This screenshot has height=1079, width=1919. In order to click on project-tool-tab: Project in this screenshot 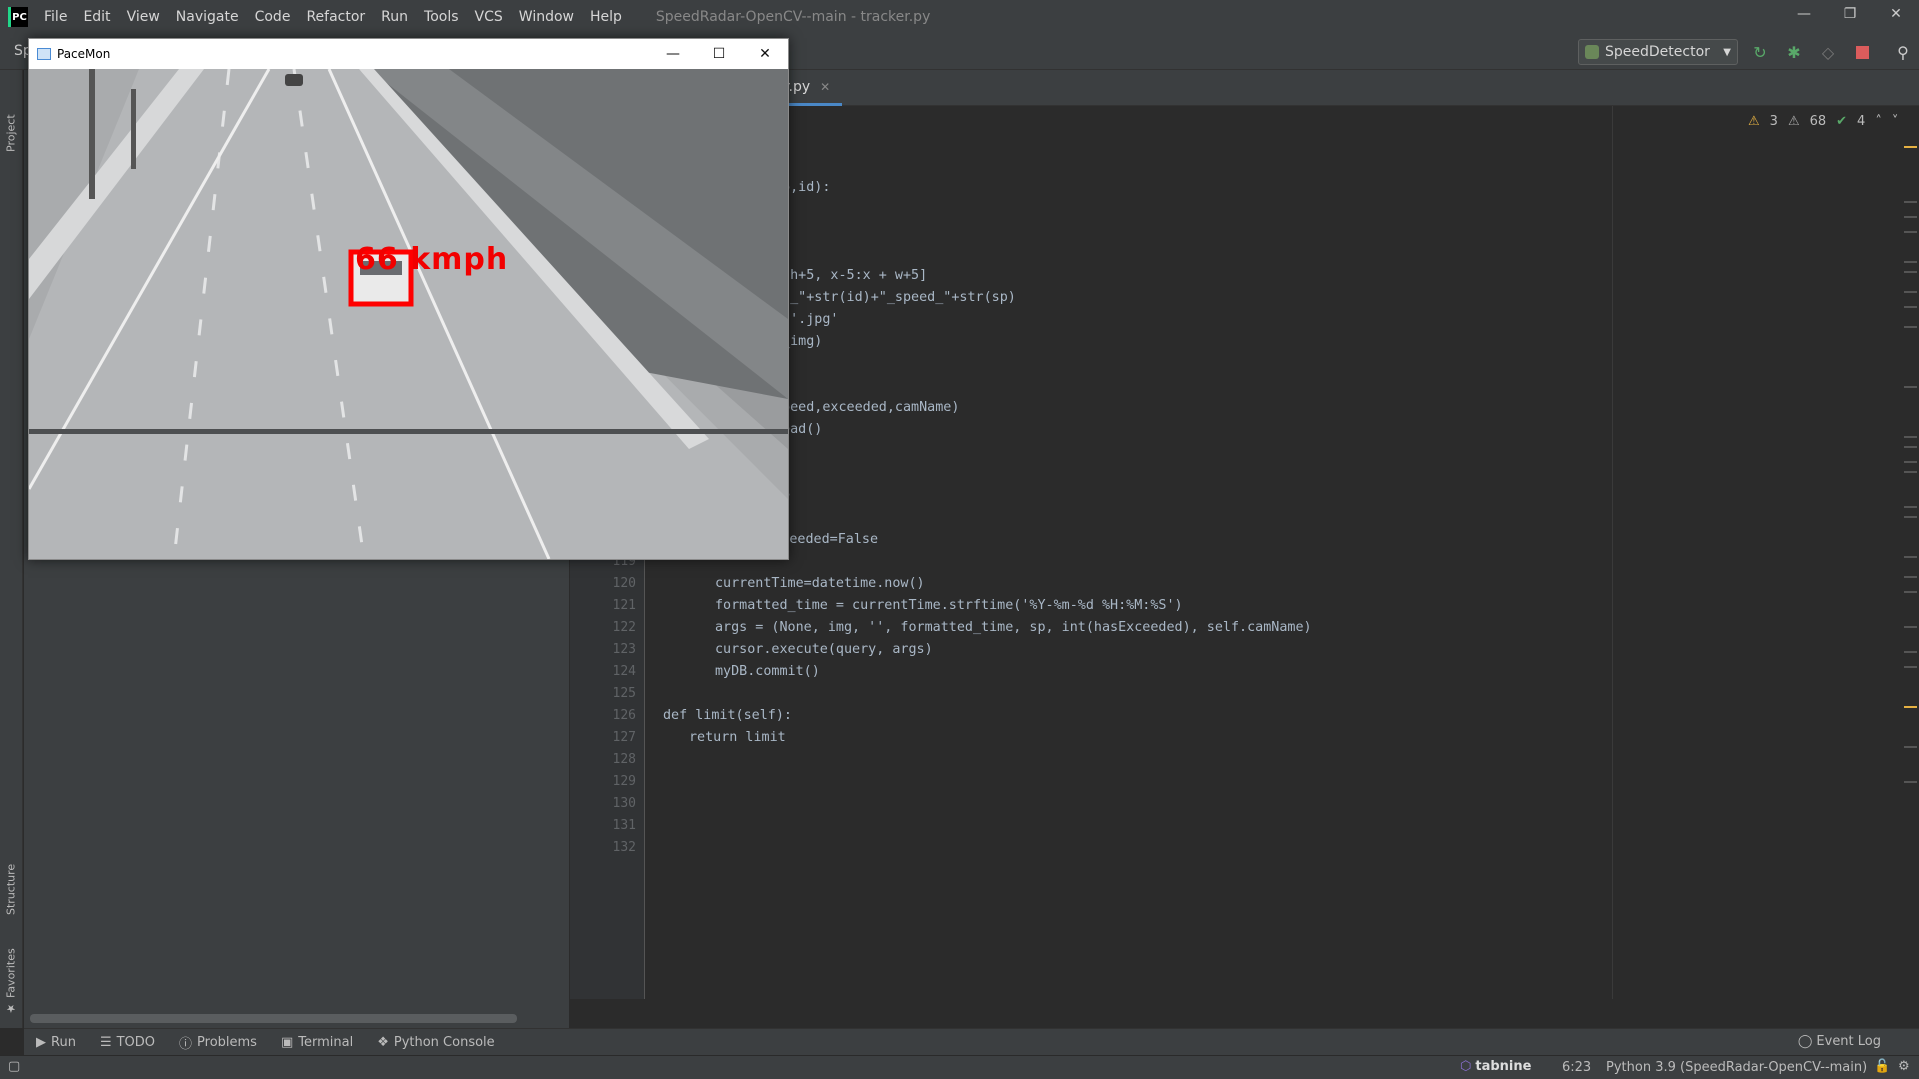, I will do `click(11, 117)`.